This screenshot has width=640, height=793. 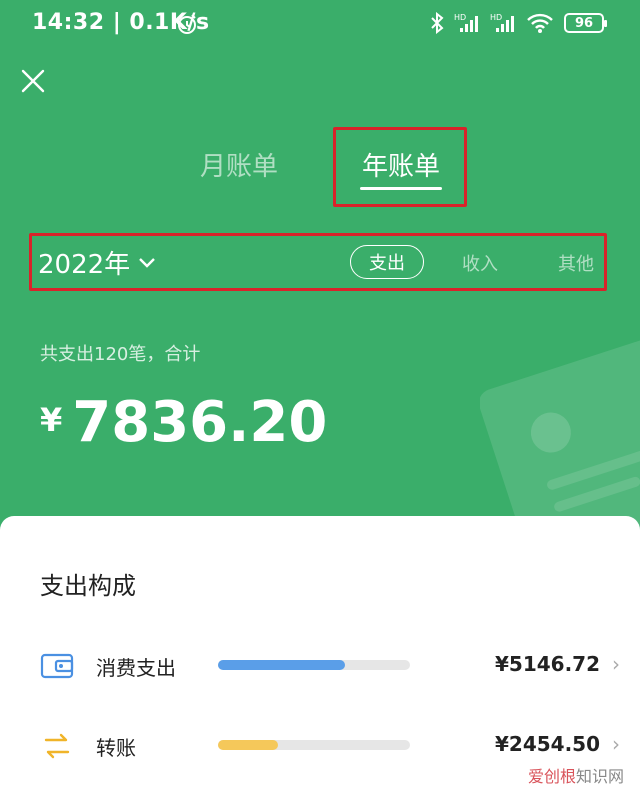 I want to click on highlight-box-filter, so click(x=318, y=262).